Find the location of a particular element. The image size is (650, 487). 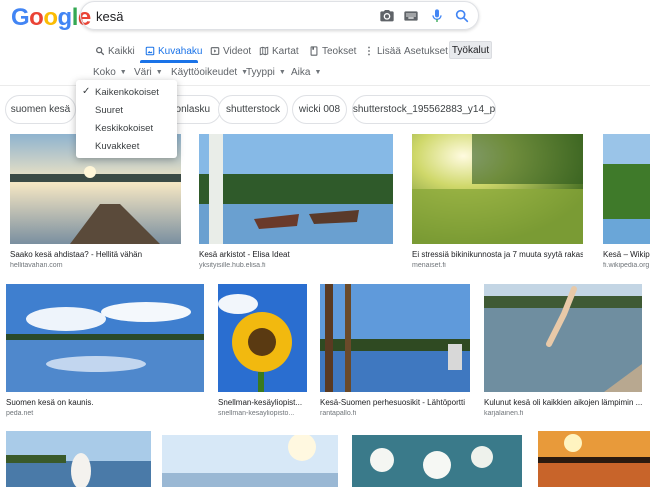

chip-suggestion: shutterstock_195562883_y14_p is located at coordinates (424, 109).